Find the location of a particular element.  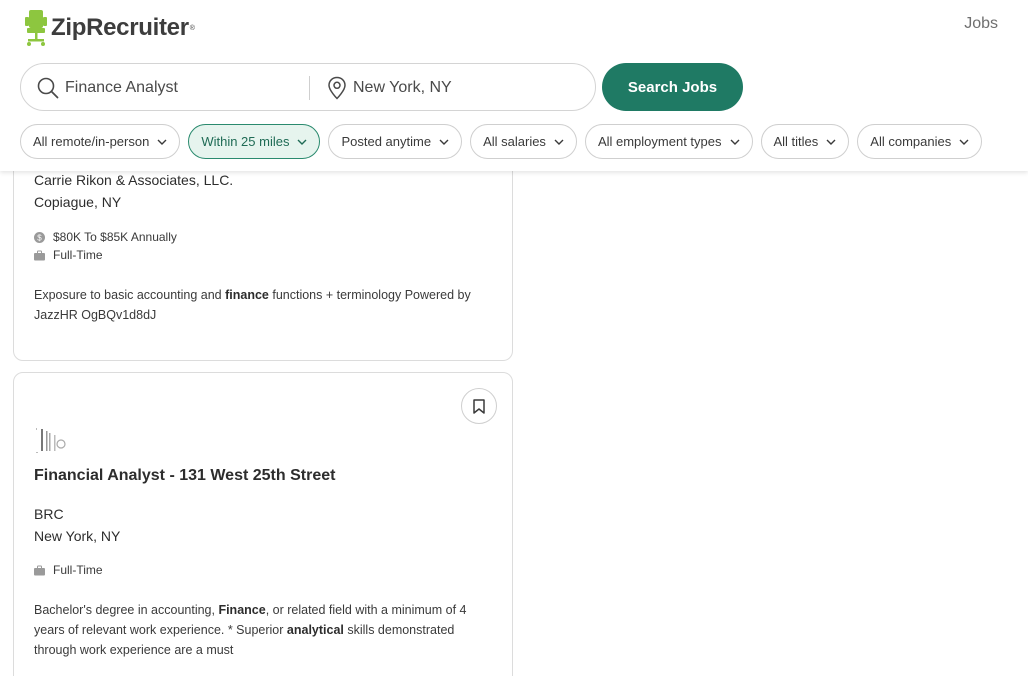

salary-row: $ $80K To $85K Annually is located at coordinates (105, 237).